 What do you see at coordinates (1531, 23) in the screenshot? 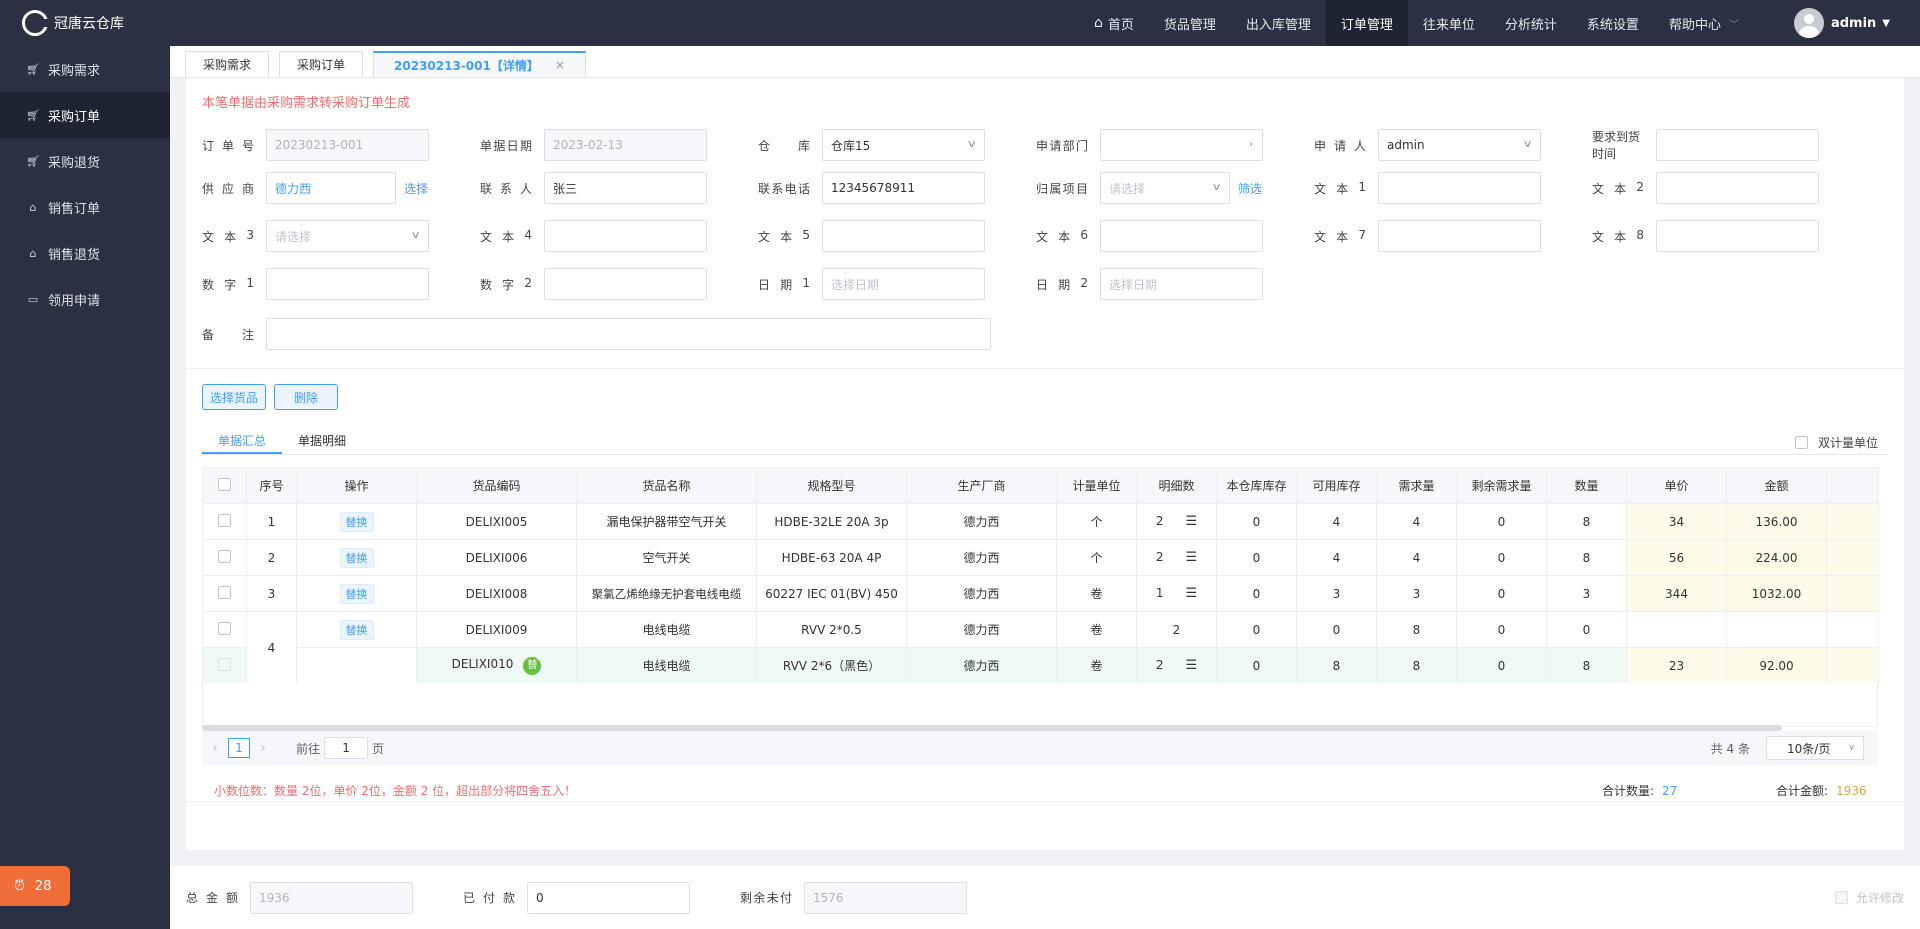
I see `topnav-analytics: 分析统计` at bounding box center [1531, 23].